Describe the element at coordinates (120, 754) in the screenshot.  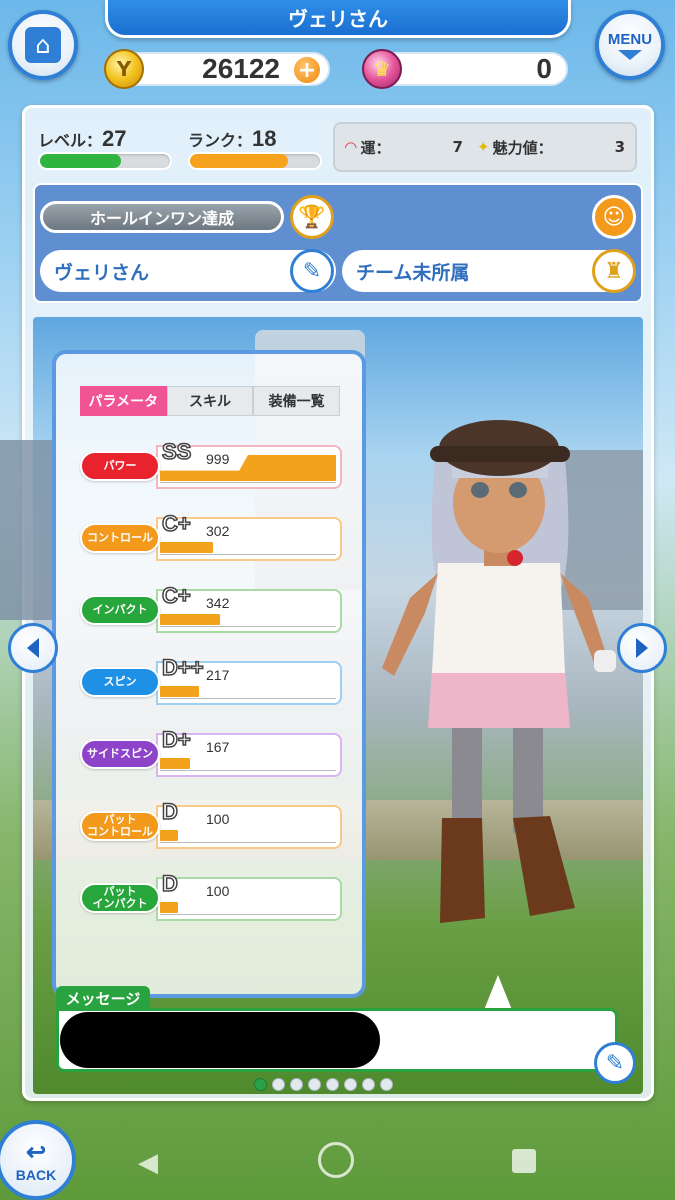
I see `parameter-name: サイドスピン` at that location.